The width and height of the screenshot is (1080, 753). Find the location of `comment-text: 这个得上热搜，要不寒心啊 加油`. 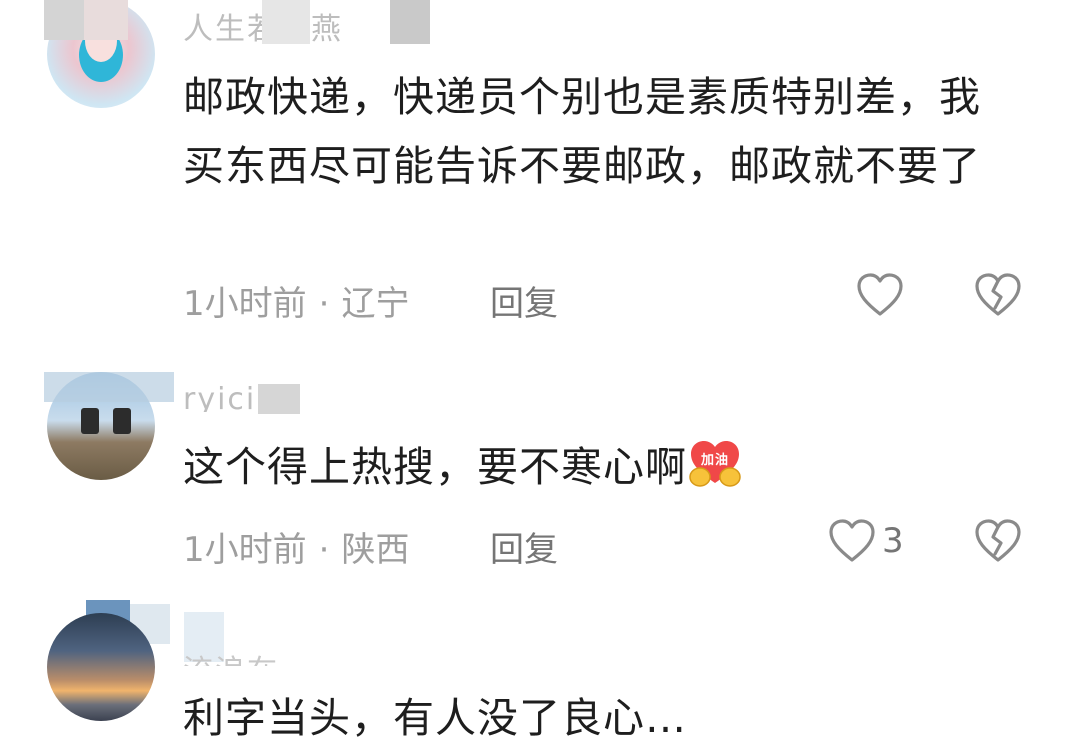

comment-text: 这个得上热搜，要不寒心啊 加油 is located at coordinates (598, 467).